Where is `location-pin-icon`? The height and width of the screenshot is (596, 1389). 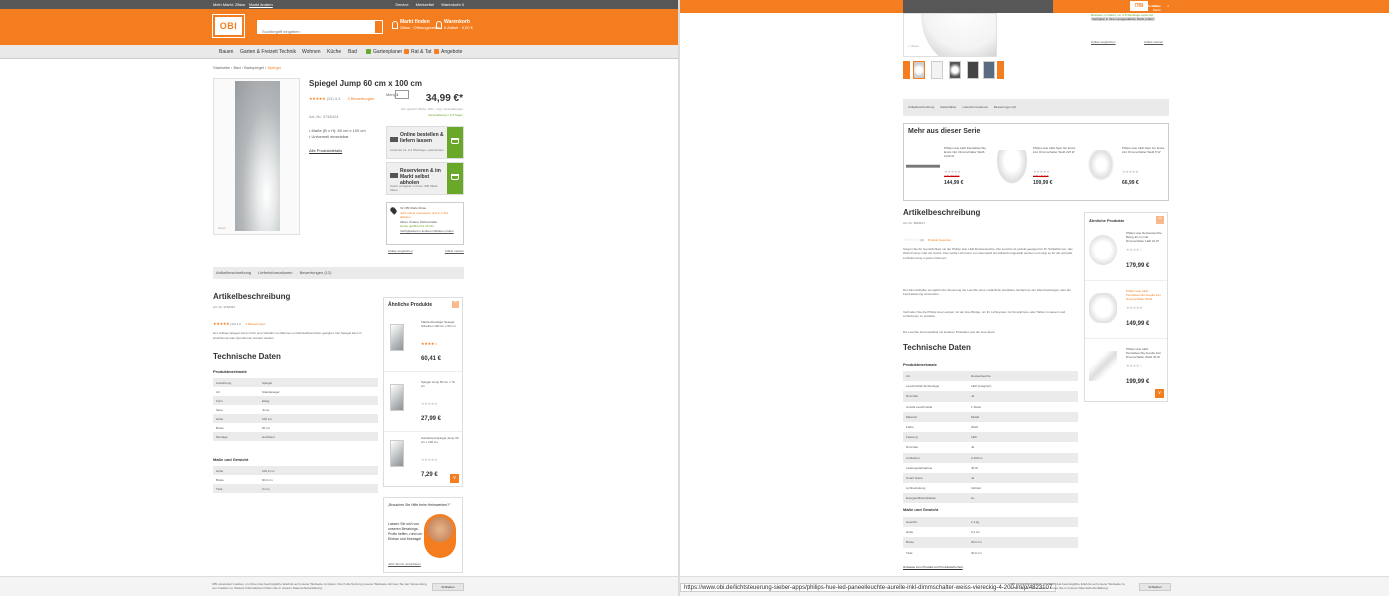
location-pin-icon is located at coordinates (393, 210).